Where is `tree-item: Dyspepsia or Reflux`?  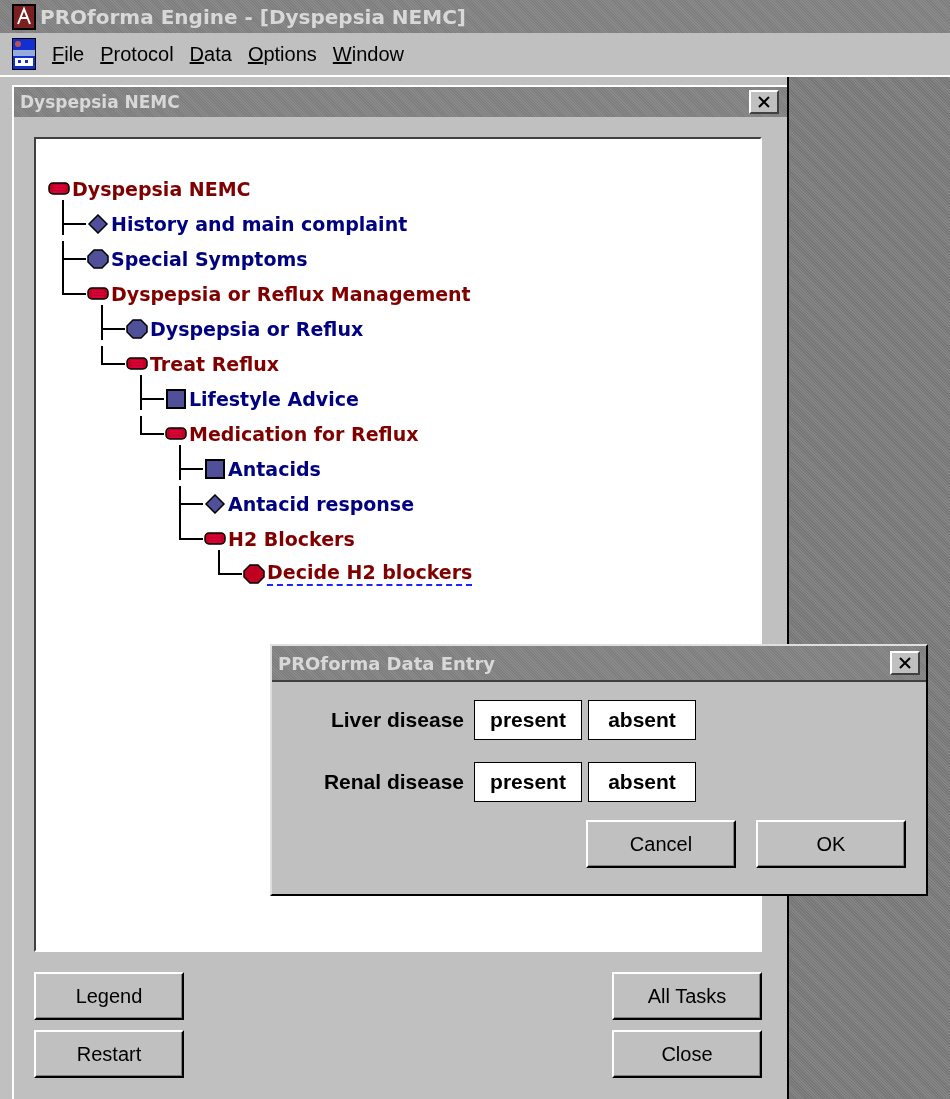 tree-item: Dyspepsia or Reflux is located at coordinates (257, 328).